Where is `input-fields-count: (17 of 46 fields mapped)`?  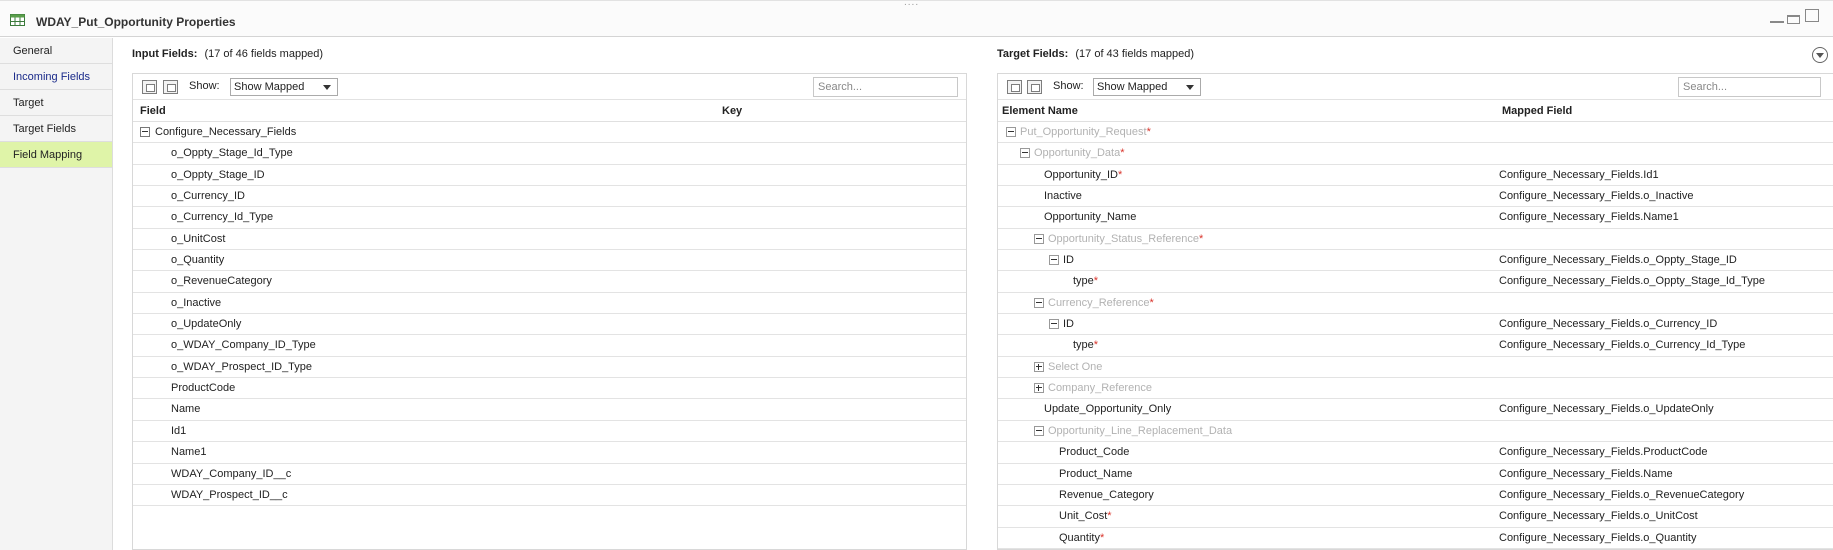 input-fields-count: (17 of 46 fields mapped) is located at coordinates (264, 54).